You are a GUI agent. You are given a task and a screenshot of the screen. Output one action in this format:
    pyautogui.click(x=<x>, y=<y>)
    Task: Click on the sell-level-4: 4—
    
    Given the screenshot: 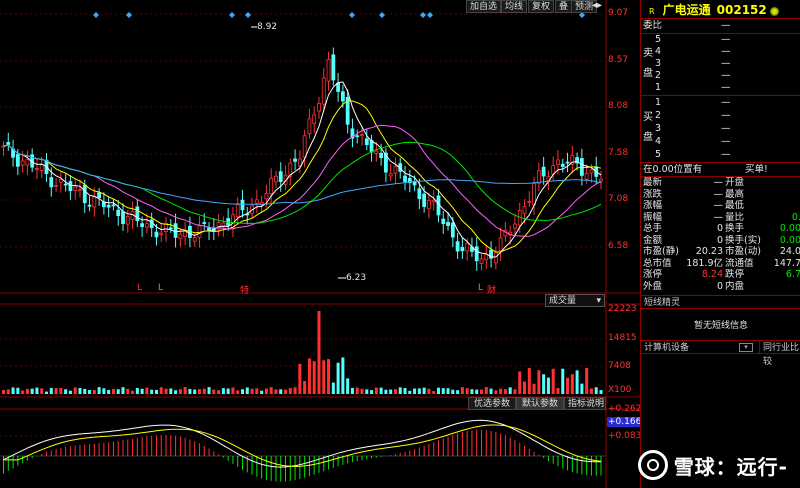 What is the action you would take?
    pyautogui.click(x=693, y=51)
    